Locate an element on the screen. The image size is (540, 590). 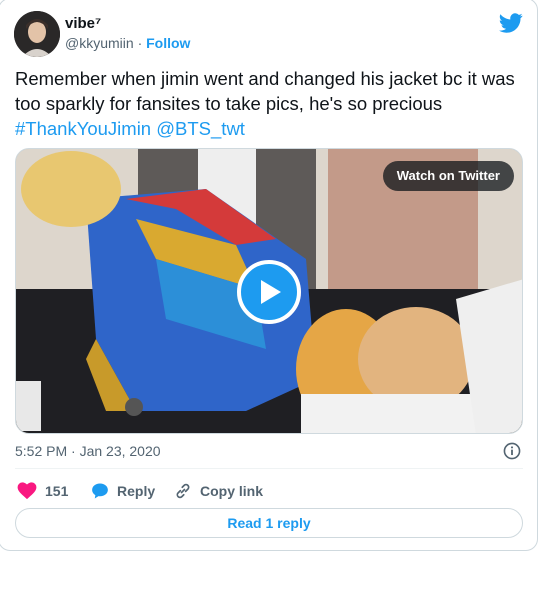
copy-link-action: Copy link is located at coordinates (218, 491).